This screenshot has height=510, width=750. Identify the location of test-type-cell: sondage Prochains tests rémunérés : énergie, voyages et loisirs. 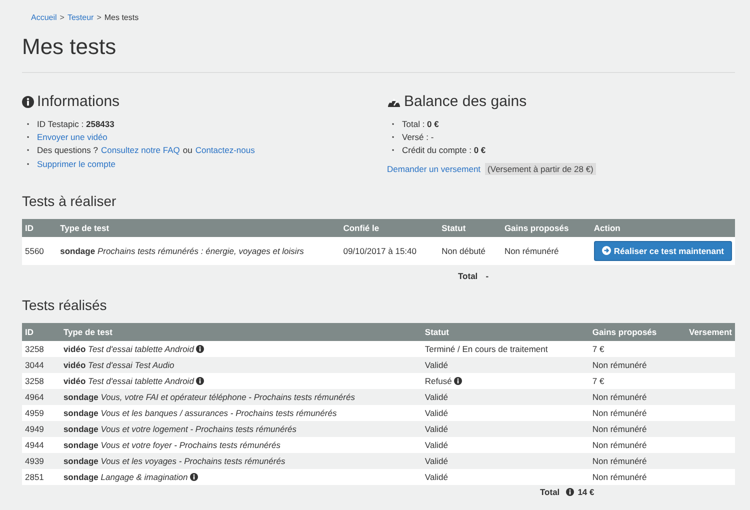
(198, 250).